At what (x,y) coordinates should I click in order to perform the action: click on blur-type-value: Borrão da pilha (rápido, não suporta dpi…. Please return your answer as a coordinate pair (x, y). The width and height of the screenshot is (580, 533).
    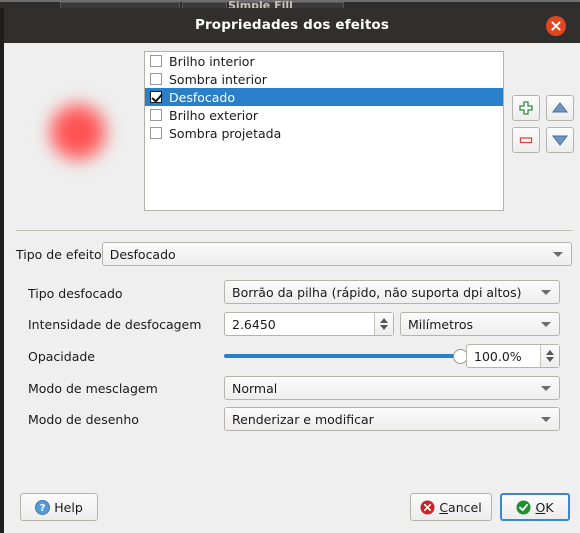
    Looking at the image, I should click on (377, 292).